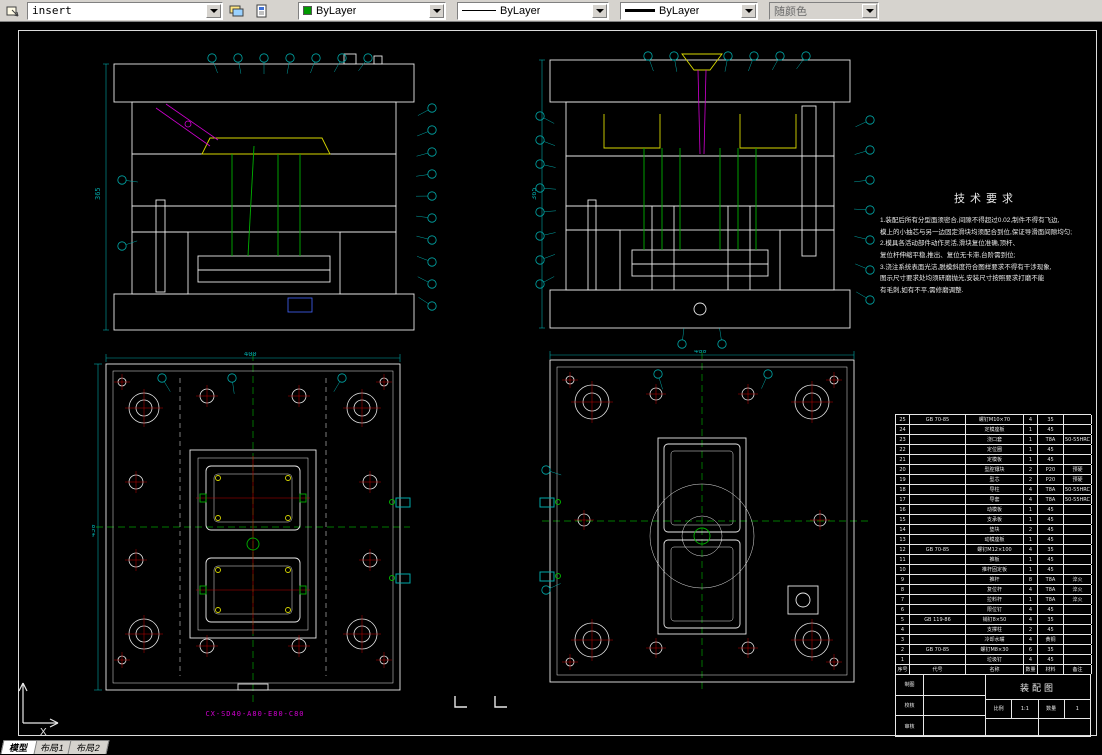 This screenshot has width=1102, height=755. What do you see at coordinates (372, 11) in the screenshot?
I see `color-combo: ByLayer` at bounding box center [372, 11].